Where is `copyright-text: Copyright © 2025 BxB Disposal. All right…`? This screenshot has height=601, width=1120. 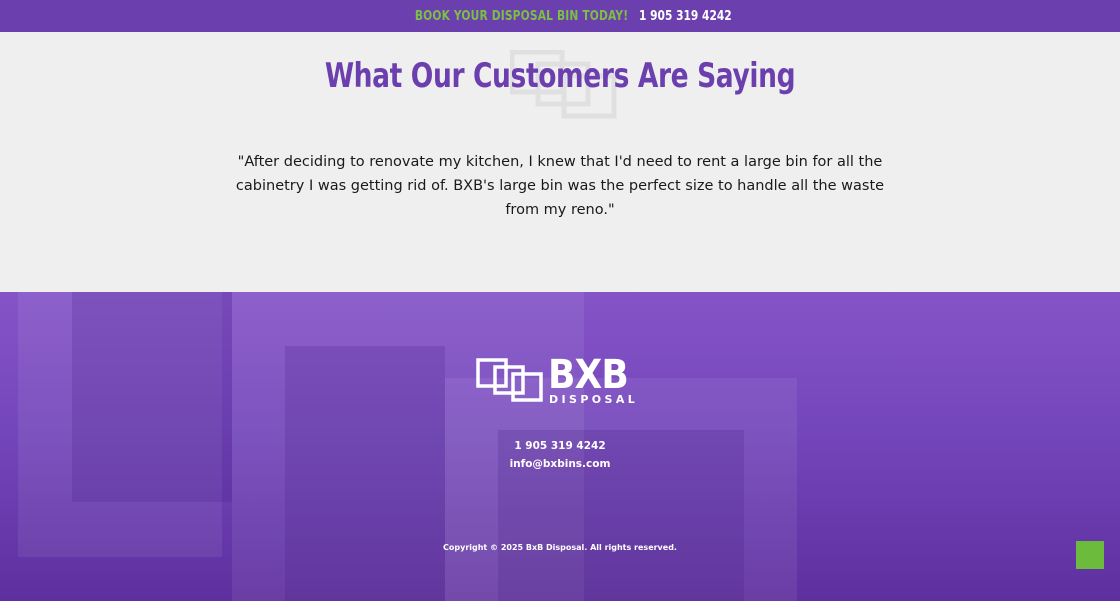
copyright-text: Copyright © 2025 BxB Disposal. All right… is located at coordinates (560, 547).